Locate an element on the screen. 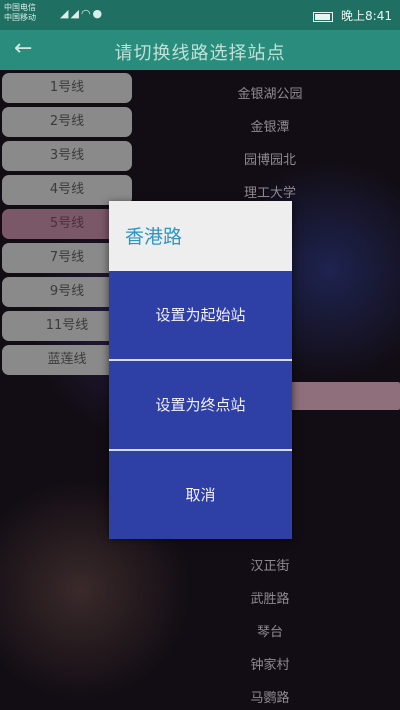 This screenshot has height=710, width=400. page-title: 请切换线路选择站点 is located at coordinates (200, 53).